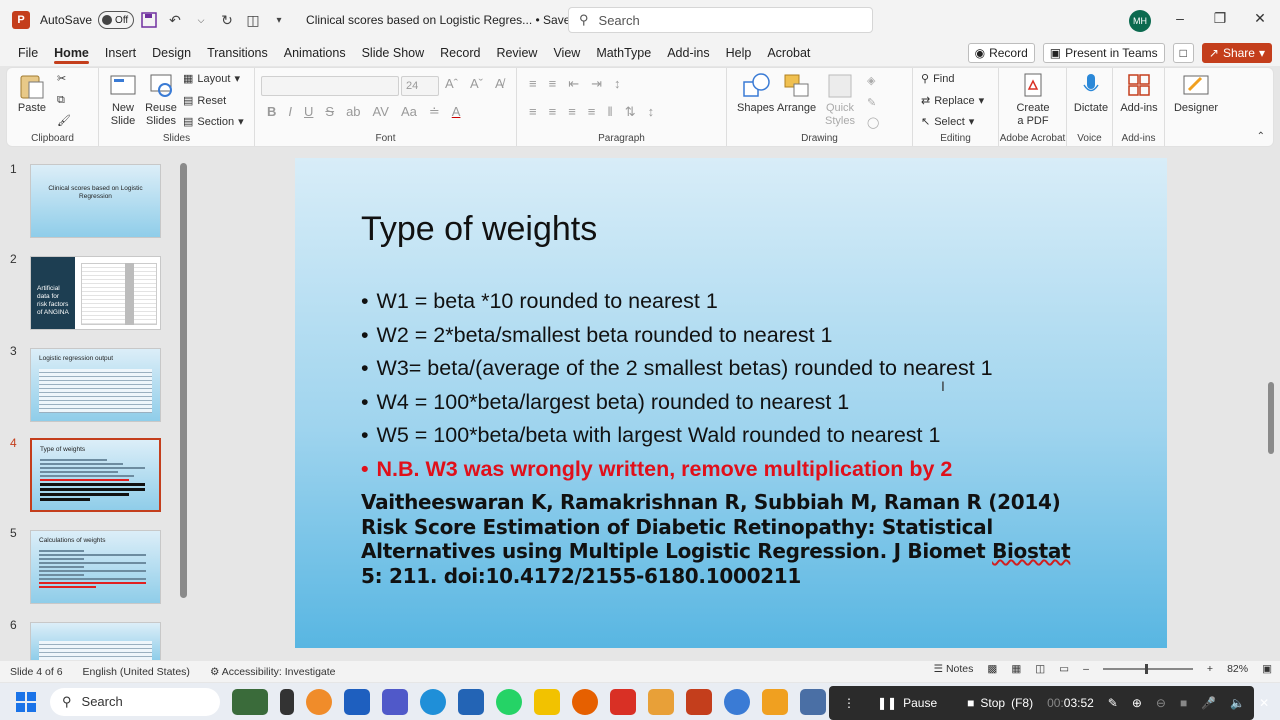 Image resolution: width=1280 pixels, height=720 pixels. What do you see at coordinates (873, 122) in the screenshot?
I see `shape-effects-icon: ◯` at bounding box center [873, 122].